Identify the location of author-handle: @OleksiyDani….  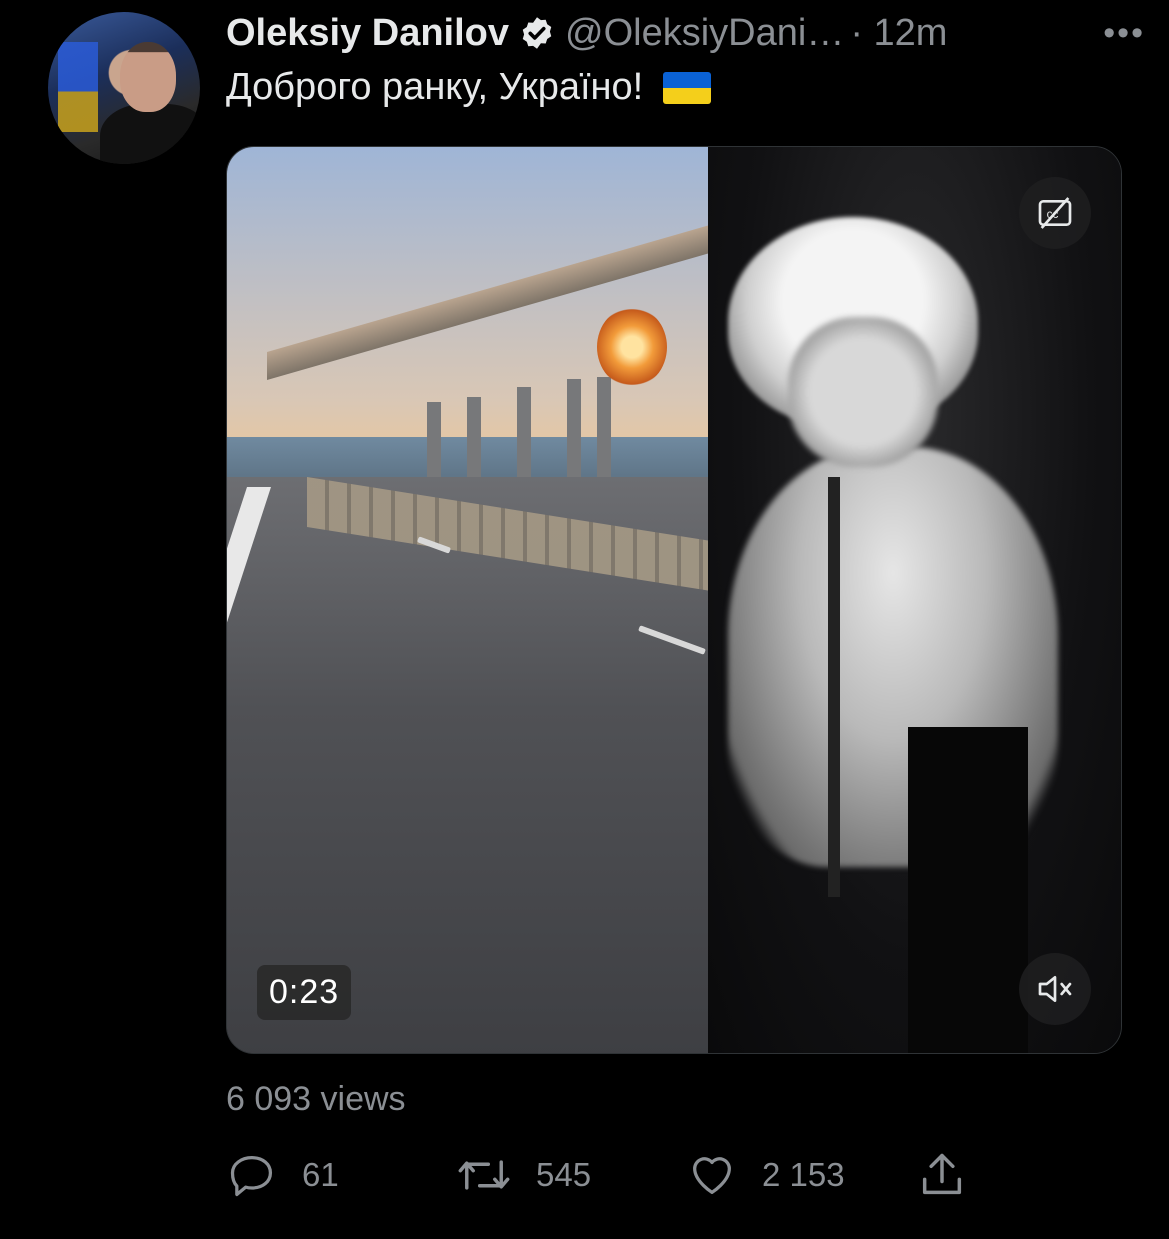
(704, 33).